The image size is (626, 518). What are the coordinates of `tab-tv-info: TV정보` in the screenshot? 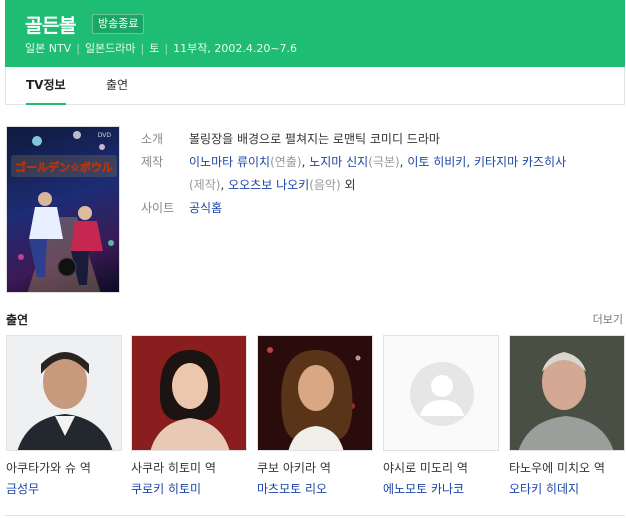 It's located at (46, 86).